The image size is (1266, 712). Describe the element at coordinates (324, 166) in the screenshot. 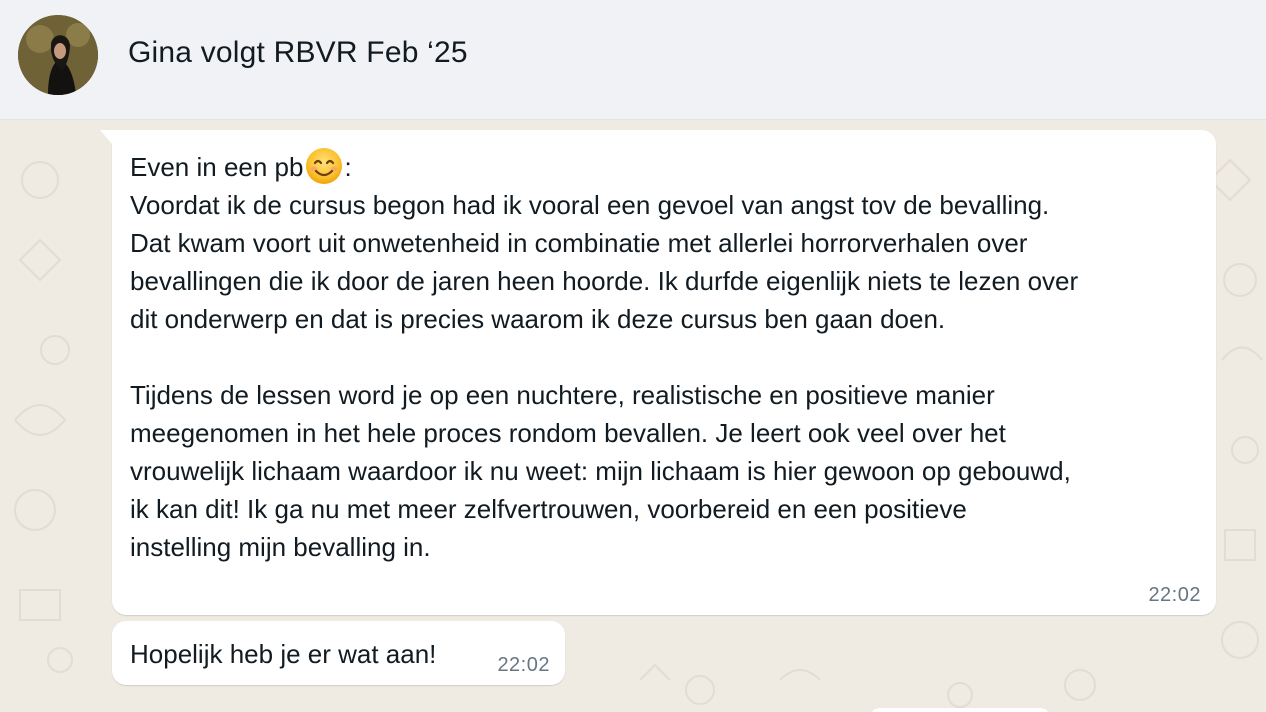

I see `smiling-face-emoji-icon` at that location.